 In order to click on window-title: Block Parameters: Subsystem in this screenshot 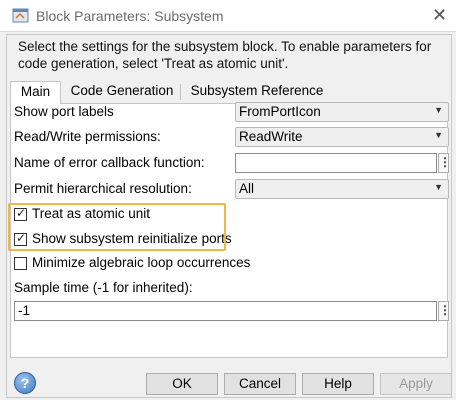, I will do `click(130, 16)`.